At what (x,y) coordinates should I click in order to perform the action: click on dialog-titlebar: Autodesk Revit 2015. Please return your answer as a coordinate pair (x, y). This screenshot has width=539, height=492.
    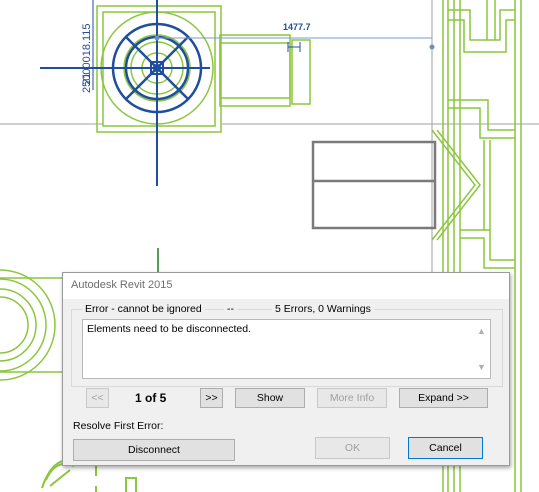
    Looking at the image, I should click on (286, 286).